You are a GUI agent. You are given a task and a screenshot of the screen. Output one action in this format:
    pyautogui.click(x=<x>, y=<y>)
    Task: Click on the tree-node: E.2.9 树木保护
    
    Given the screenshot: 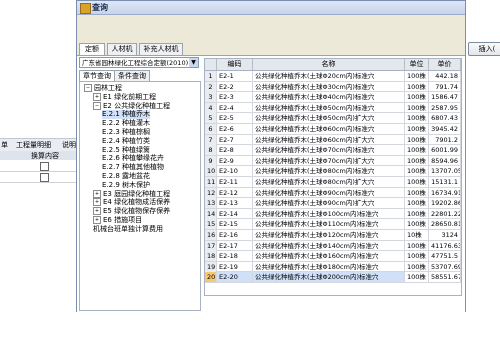 What is the action you would take?
    pyautogui.click(x=126, y=185)
    